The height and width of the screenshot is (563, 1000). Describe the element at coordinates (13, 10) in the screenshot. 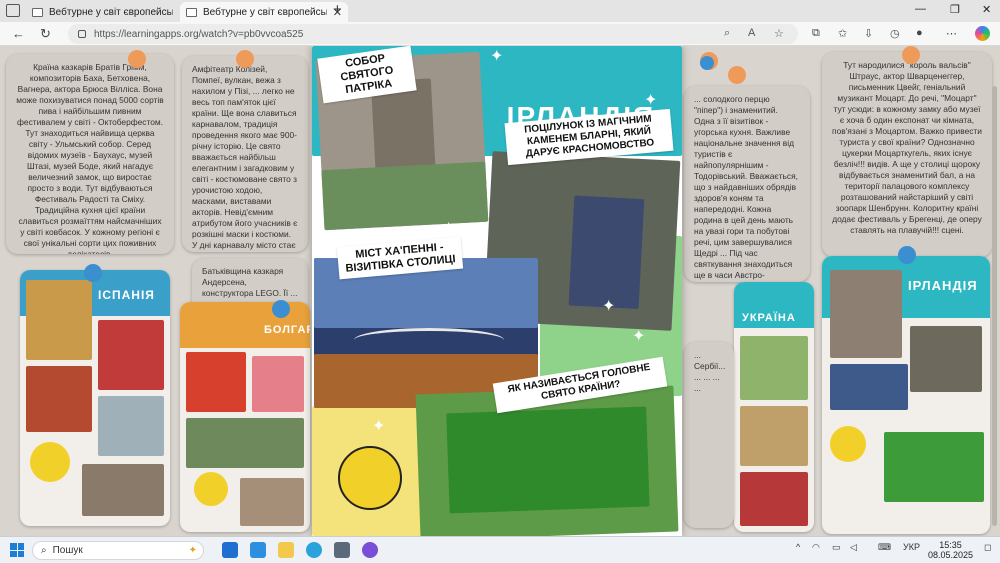

I see `tab-actions-icon` at that location.